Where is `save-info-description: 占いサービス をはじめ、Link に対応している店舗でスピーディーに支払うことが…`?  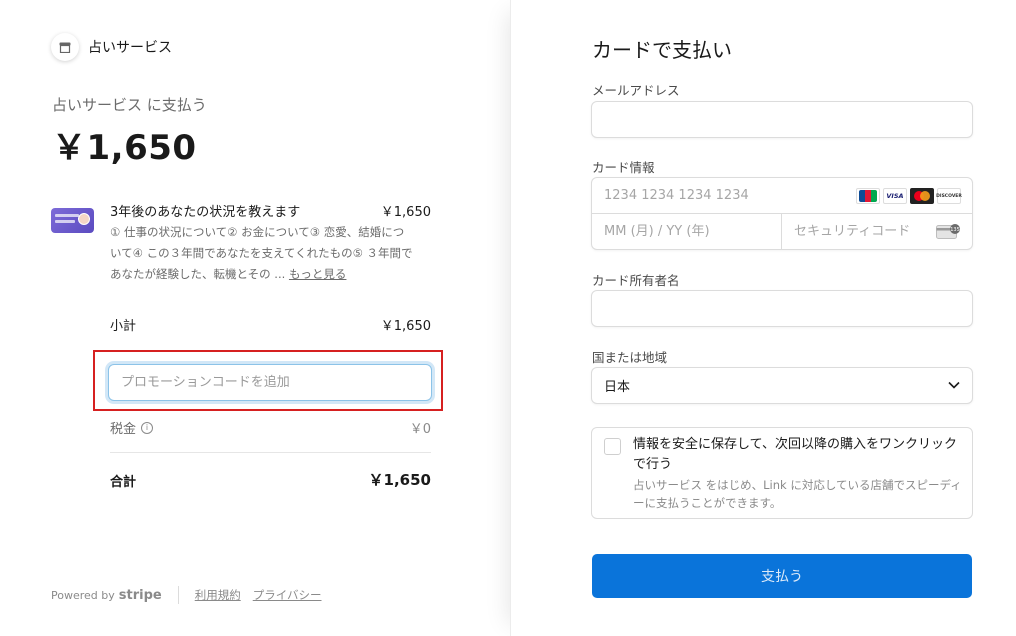
save-info-description: 占いサービス をはじめ、Link に対応している店舗でスピーディーに支払うことが… is located at coordinates (797, 494).